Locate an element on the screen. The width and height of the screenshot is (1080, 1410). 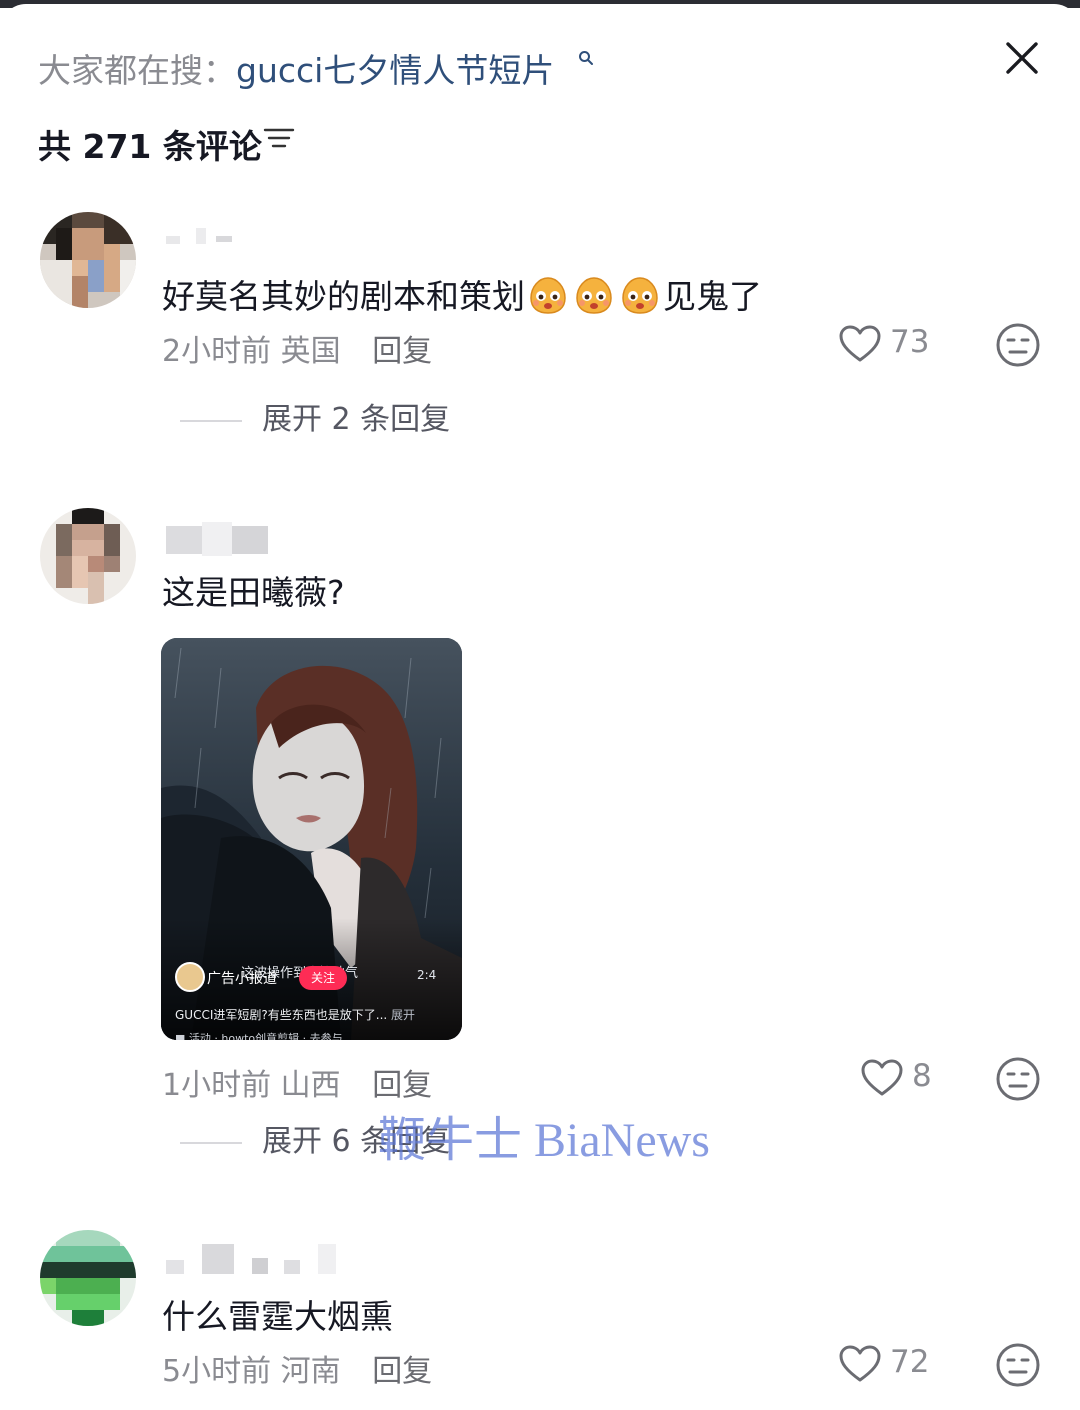
expand-replies-label: 展开 2 条回复 is located at coordinates (356, 419).